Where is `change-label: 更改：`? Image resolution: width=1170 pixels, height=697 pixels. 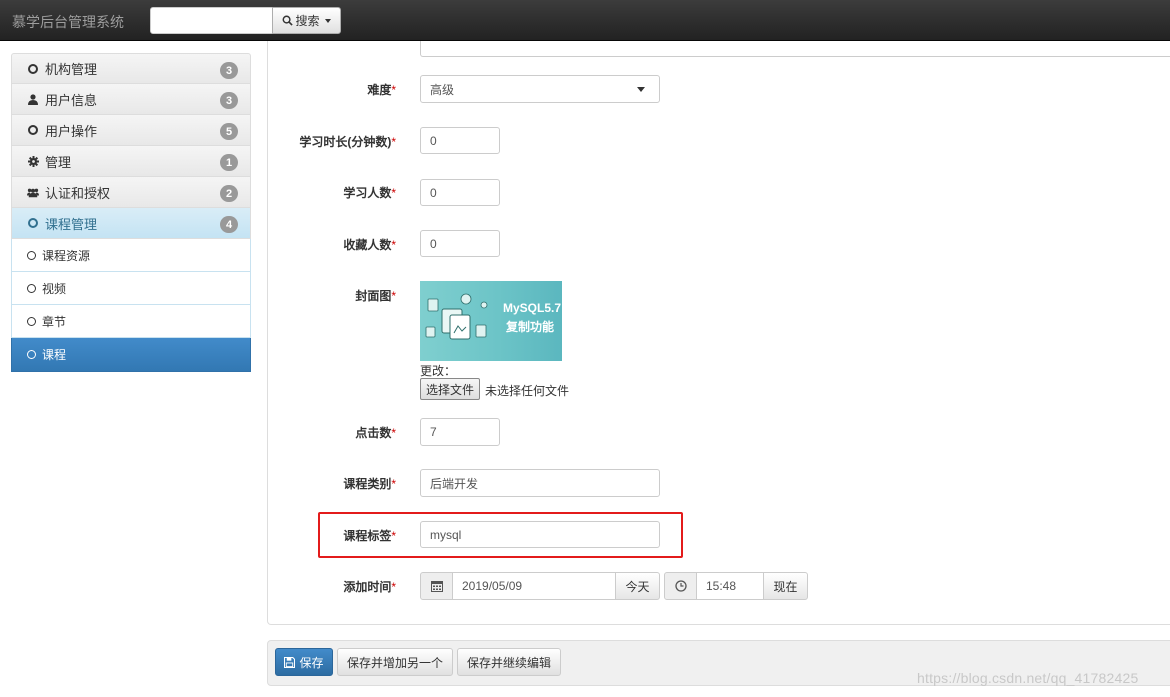
change-label: 更改： is located at coordinates (438, 371).